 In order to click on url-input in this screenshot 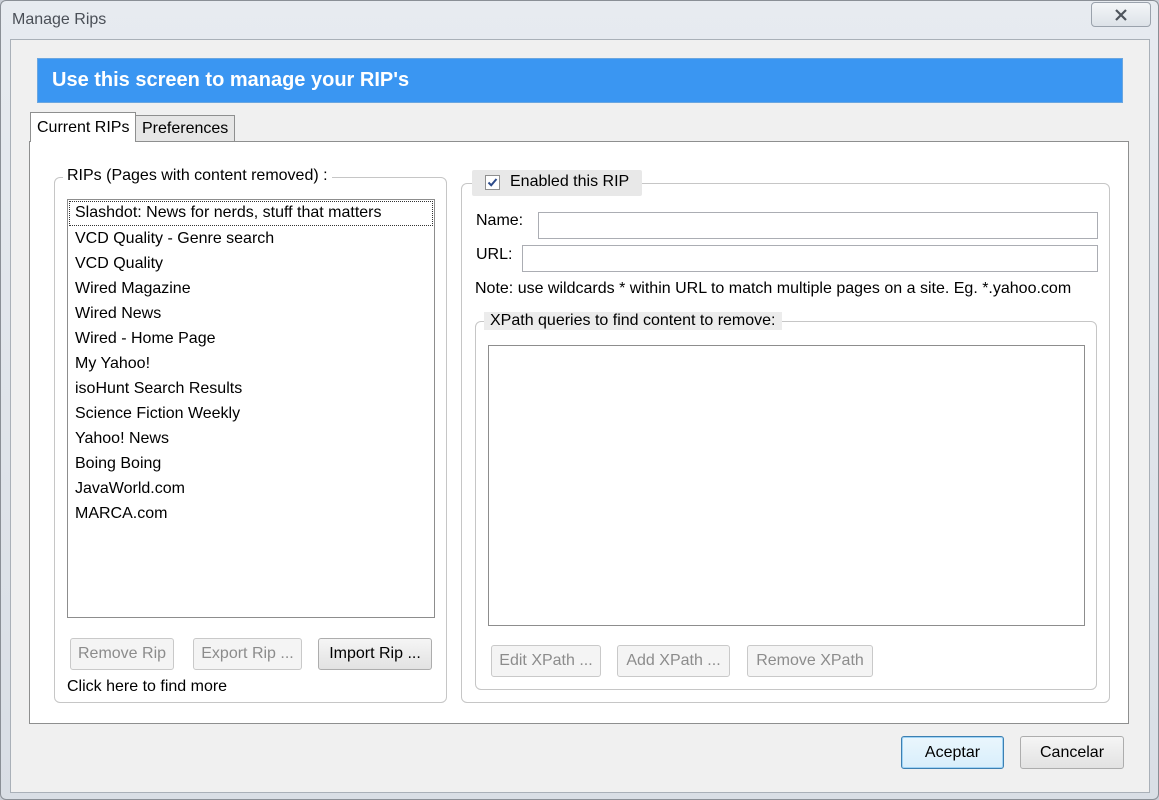, I will do `click(810, 258)`.